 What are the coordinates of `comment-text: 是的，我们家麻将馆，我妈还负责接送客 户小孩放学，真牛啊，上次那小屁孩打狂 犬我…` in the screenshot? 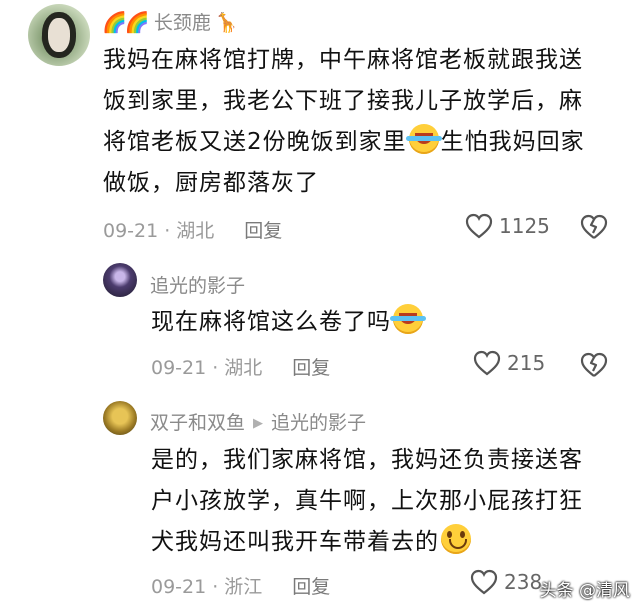 It's located at (367, 501).